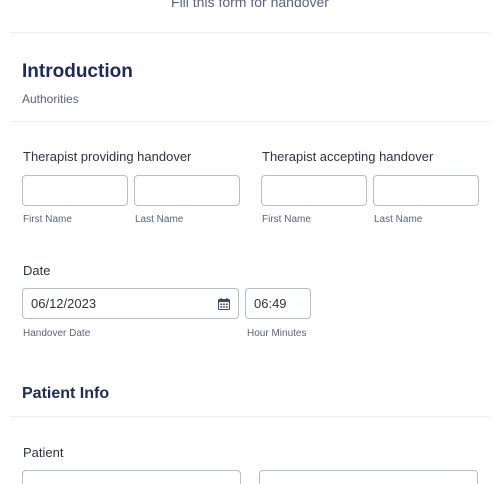 The image size is (500, 484). Describe the element at coordinates (50, 99) in the screenshot. I see `section-subtitle-authorities: Authorities` at that location.